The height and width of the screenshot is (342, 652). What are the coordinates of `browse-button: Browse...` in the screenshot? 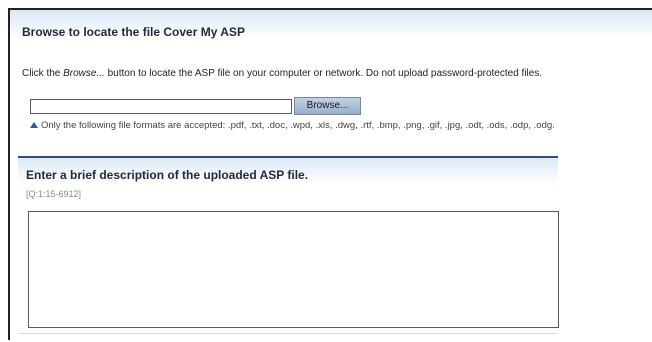 It's located at (327, 106).